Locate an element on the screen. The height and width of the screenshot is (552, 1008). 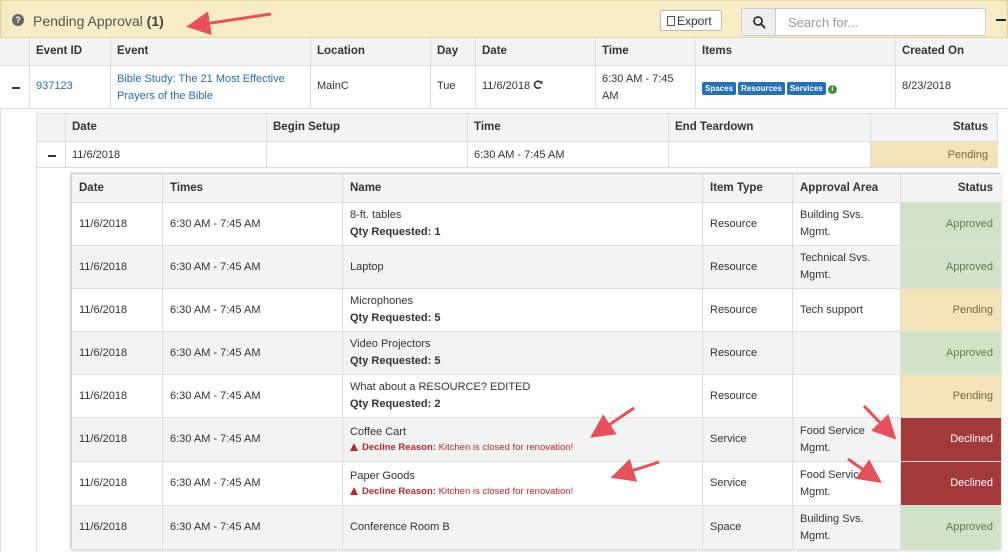
approval-area-line1: Technical Svs. is located at coordinates (835, 258).